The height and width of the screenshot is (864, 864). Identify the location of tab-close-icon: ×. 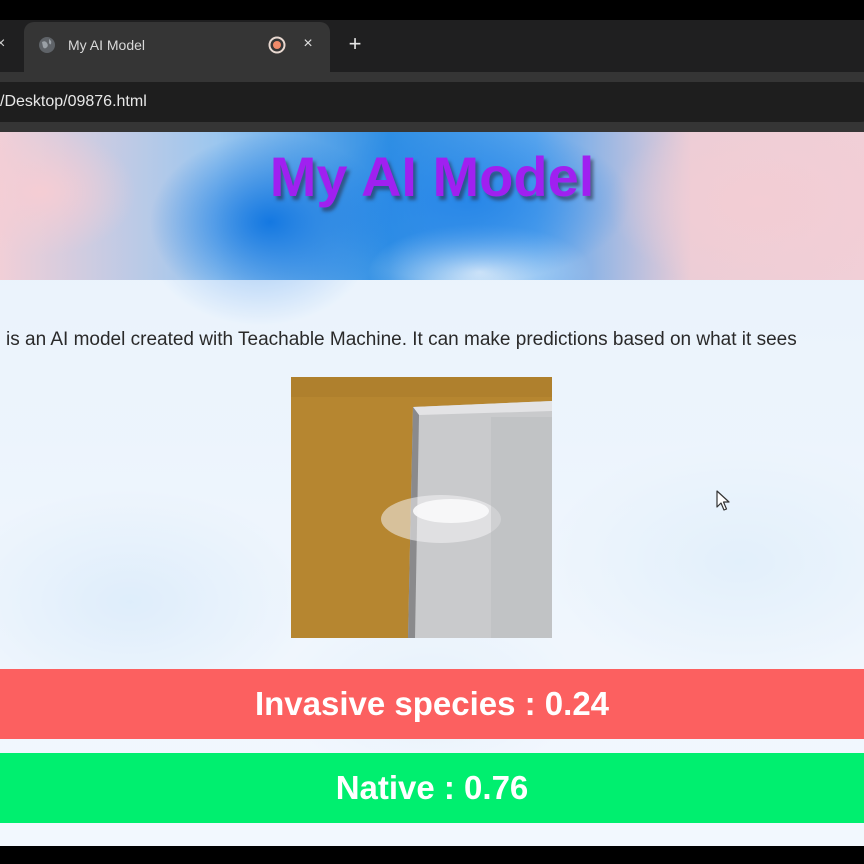
(308, 44).